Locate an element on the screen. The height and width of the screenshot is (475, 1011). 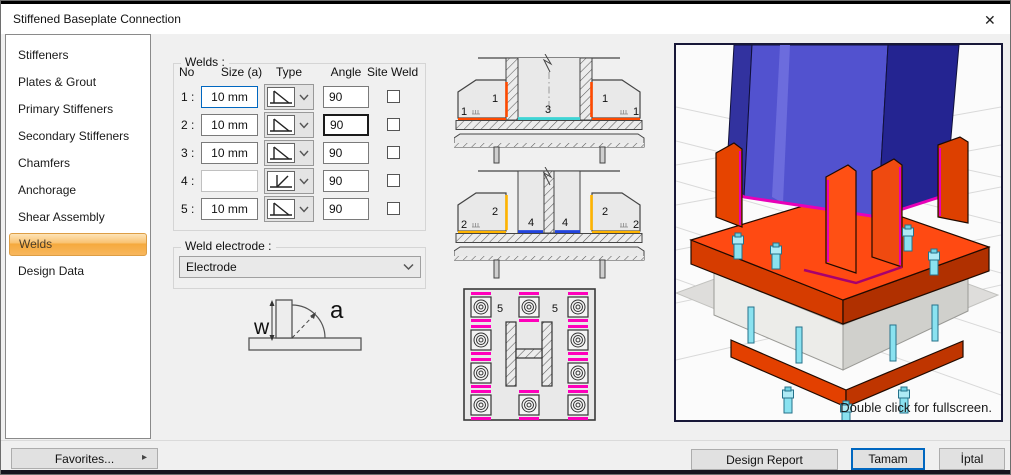
favorites-button: Favorites... ▸ is located at coordinates (84, 458).